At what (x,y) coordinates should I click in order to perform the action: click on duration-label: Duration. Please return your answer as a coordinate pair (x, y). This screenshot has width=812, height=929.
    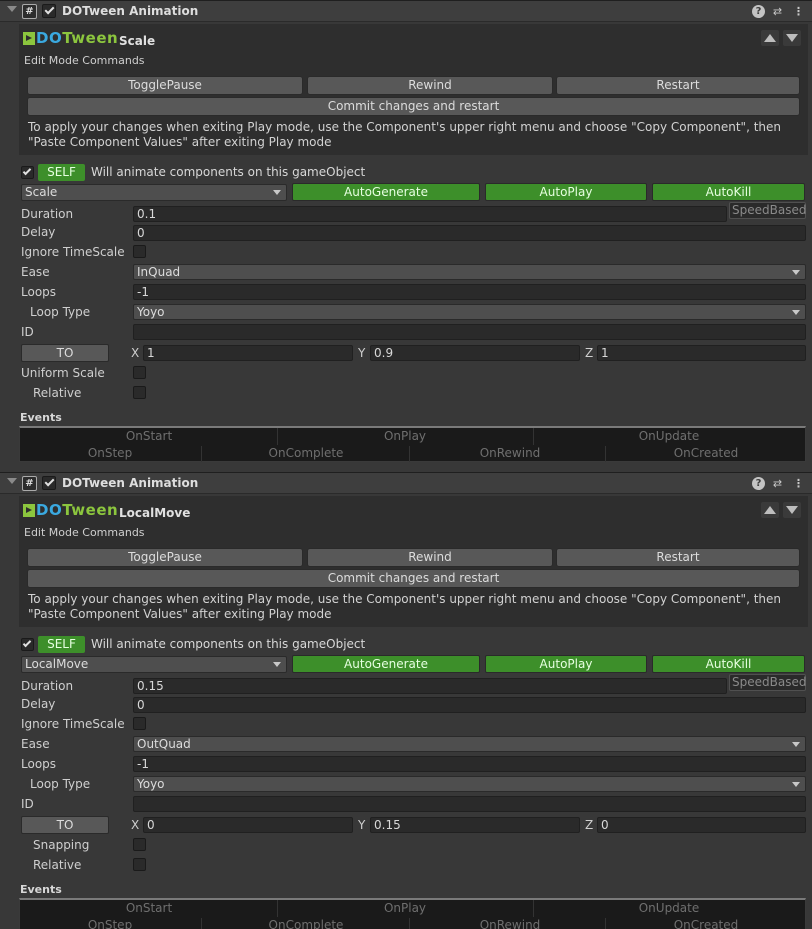
    Looking at the image, I should click on (47, 214).